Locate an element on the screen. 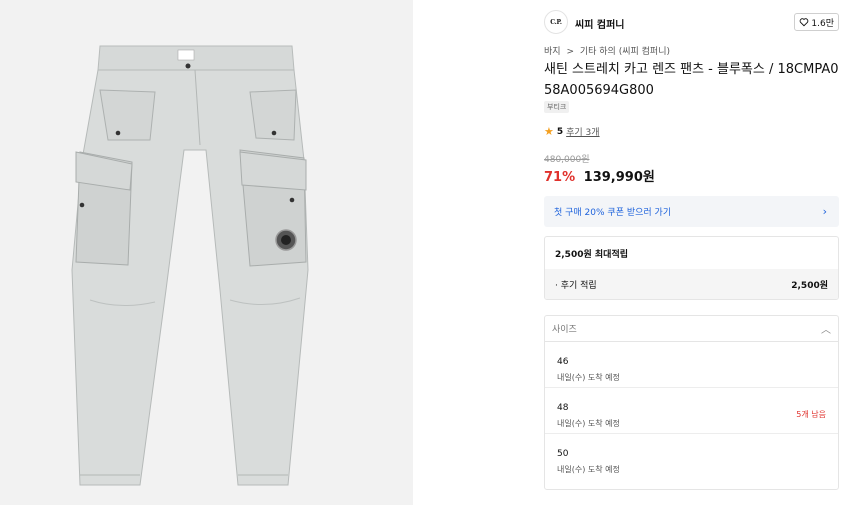 This screenshot has height=505, width=849. stock-left: 5개 남음 is located at coordinates (811, 414).